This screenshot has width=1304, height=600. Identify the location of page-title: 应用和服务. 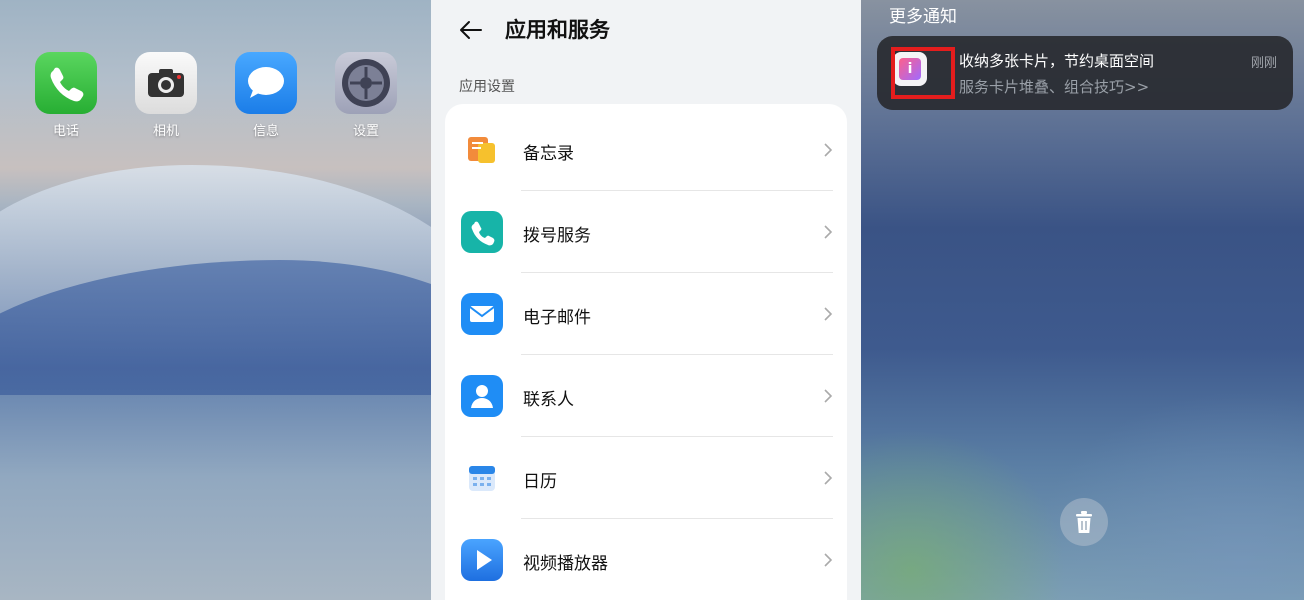
(557, 30).